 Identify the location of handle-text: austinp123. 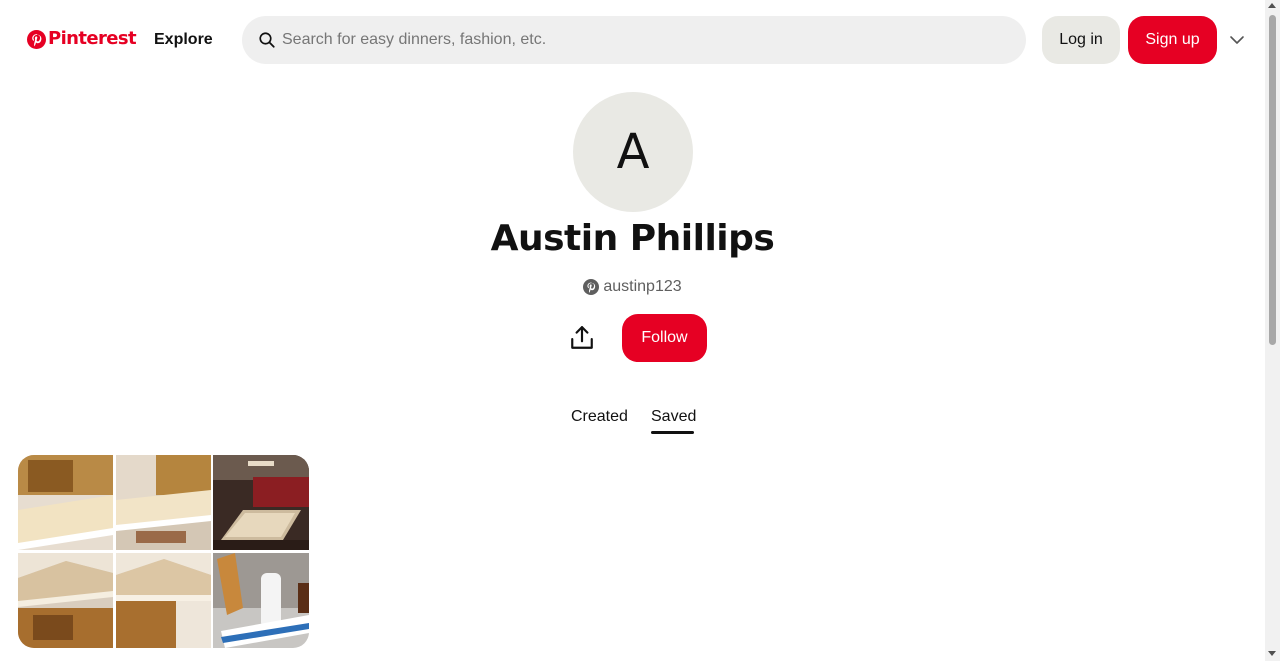
(642, 286).